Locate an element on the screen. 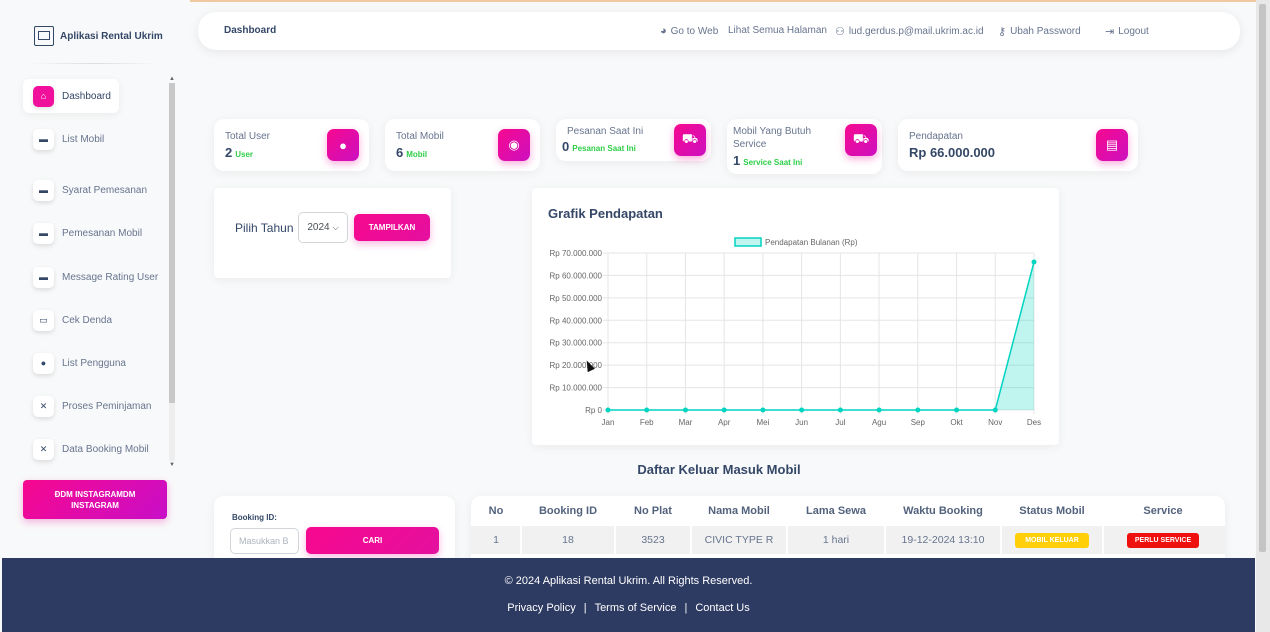  stat-card-total-user: Total User 2 User ● is located at coordinates (291, 145).